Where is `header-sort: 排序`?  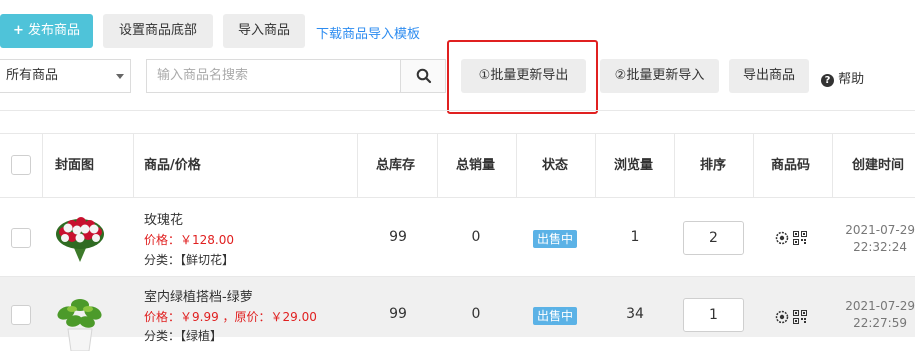
header-sort: 排序 is located at coordinates (713, 165).